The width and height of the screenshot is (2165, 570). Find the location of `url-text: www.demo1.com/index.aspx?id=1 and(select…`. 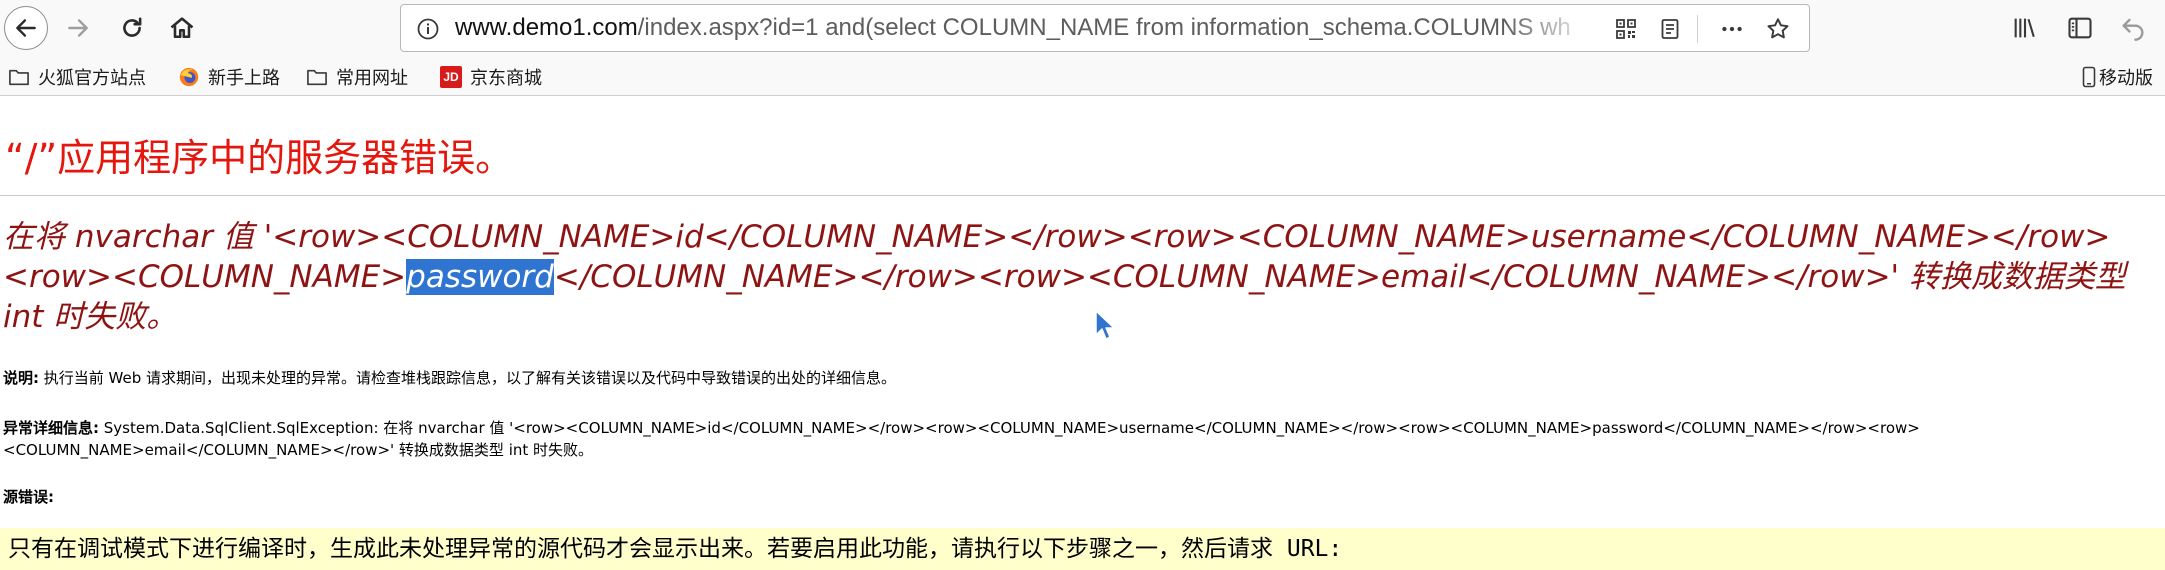

url-text: www.demo1.com/index.aspx?id=1 and(select… is located at coordinates (1025, 28).